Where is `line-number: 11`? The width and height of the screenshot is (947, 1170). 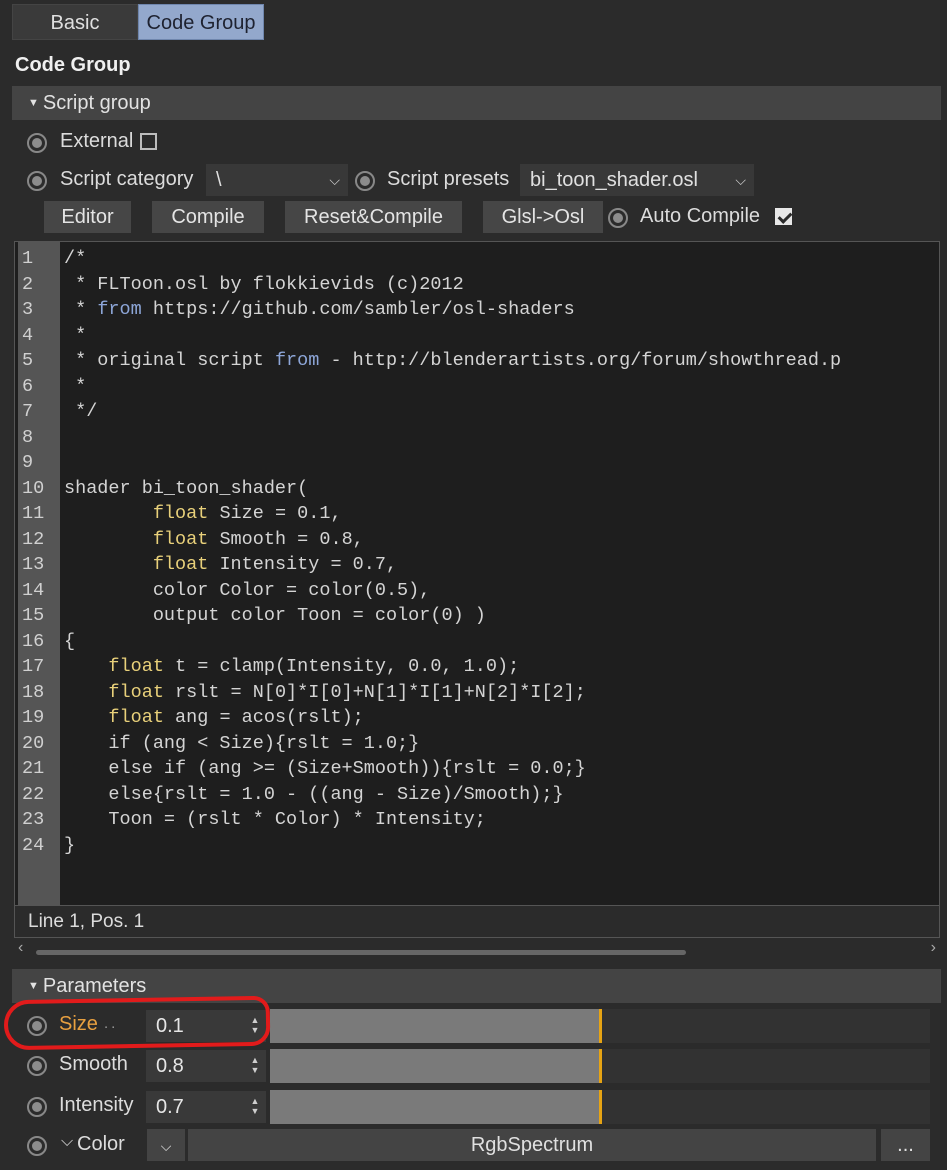
line-number: 11 is located at coordinates (33, 513).